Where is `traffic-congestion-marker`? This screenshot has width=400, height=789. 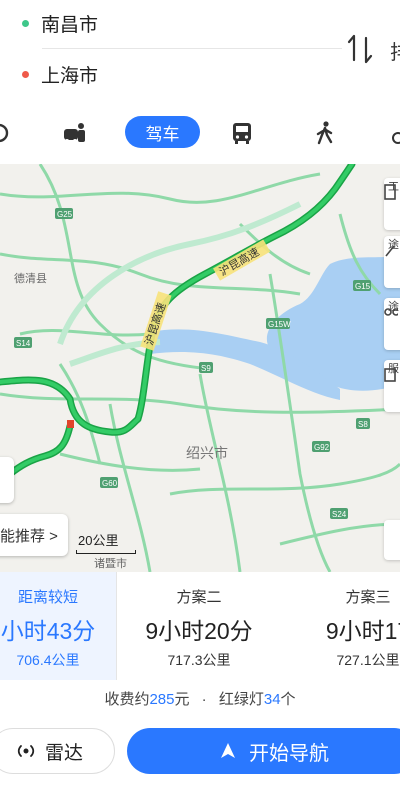 traffic-congestion-marker is located at coordinates (70, 424).